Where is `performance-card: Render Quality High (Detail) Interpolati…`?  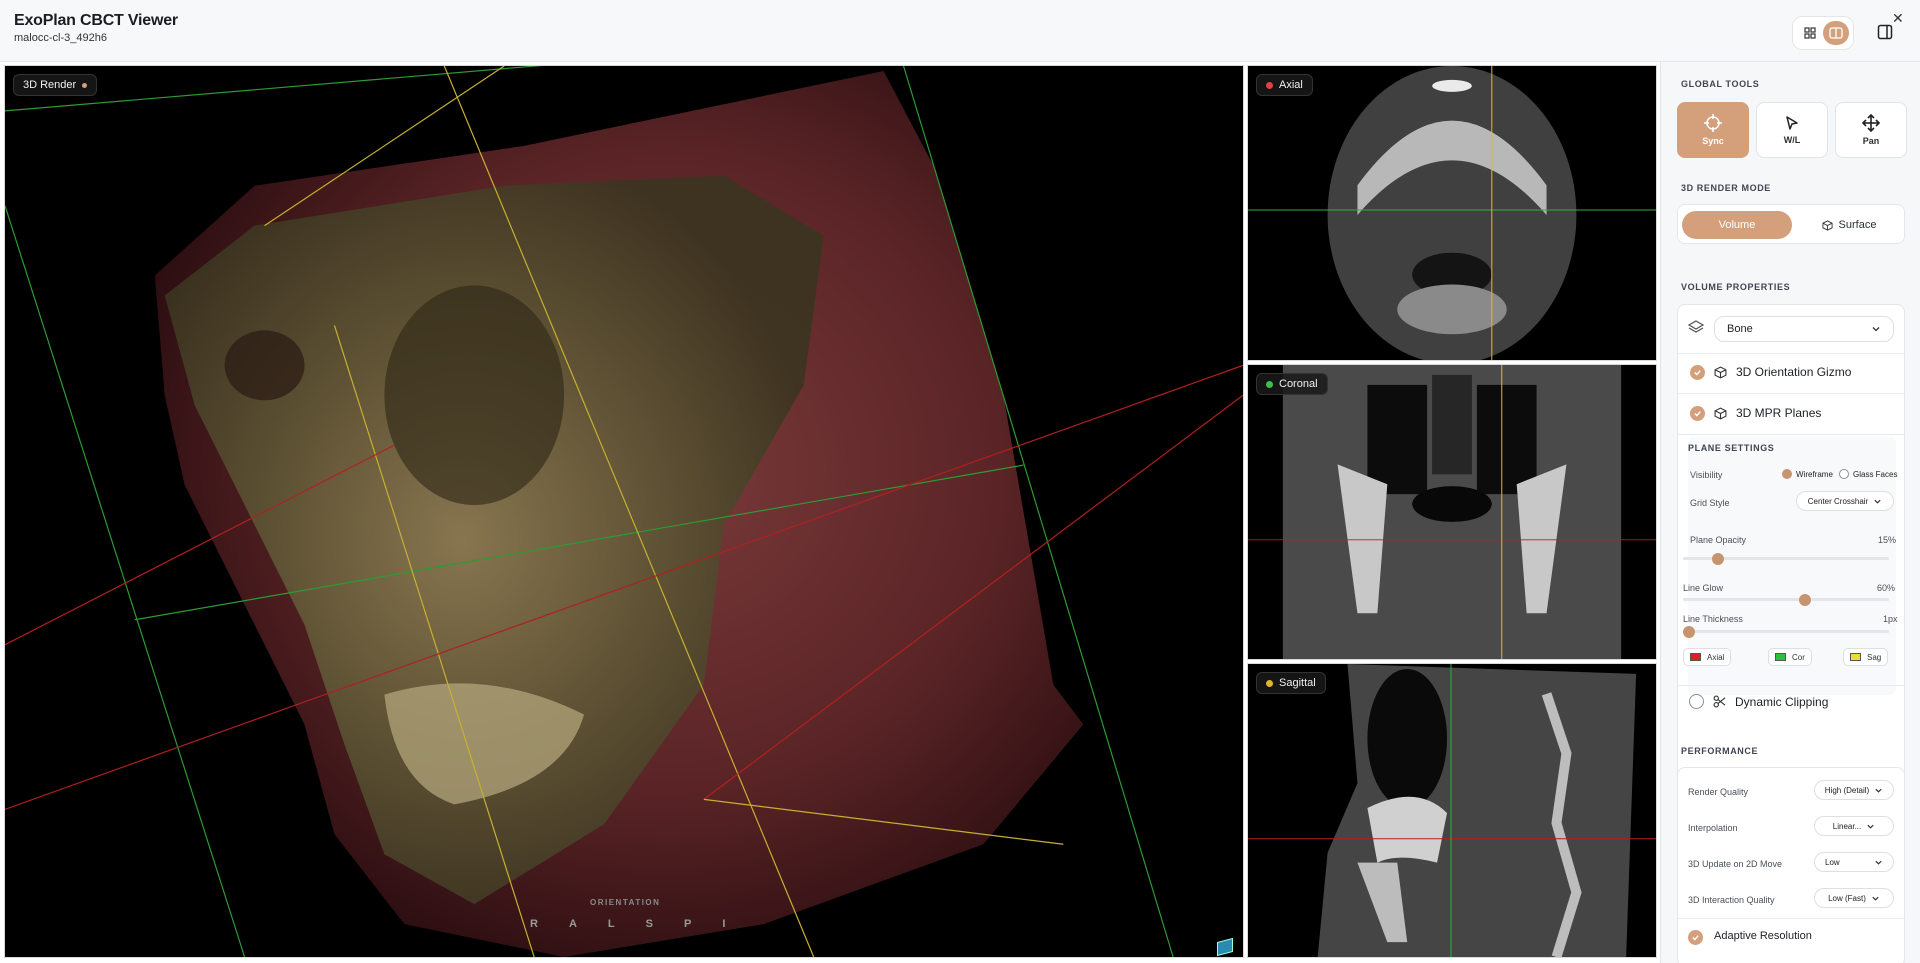 performance-card: Render Quality High (Detail) Interpolati… is located at coordinates (1791, 865).